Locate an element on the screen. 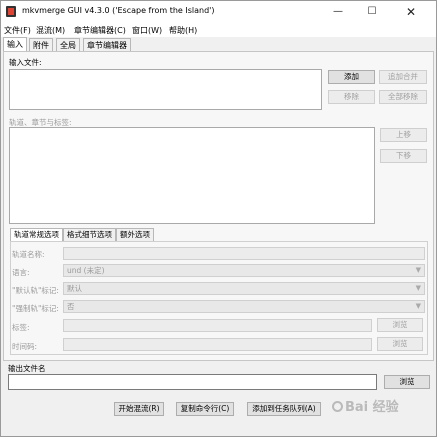  tab-chapter-editor: 章节编辑器 is located at coordinates (107, 45).